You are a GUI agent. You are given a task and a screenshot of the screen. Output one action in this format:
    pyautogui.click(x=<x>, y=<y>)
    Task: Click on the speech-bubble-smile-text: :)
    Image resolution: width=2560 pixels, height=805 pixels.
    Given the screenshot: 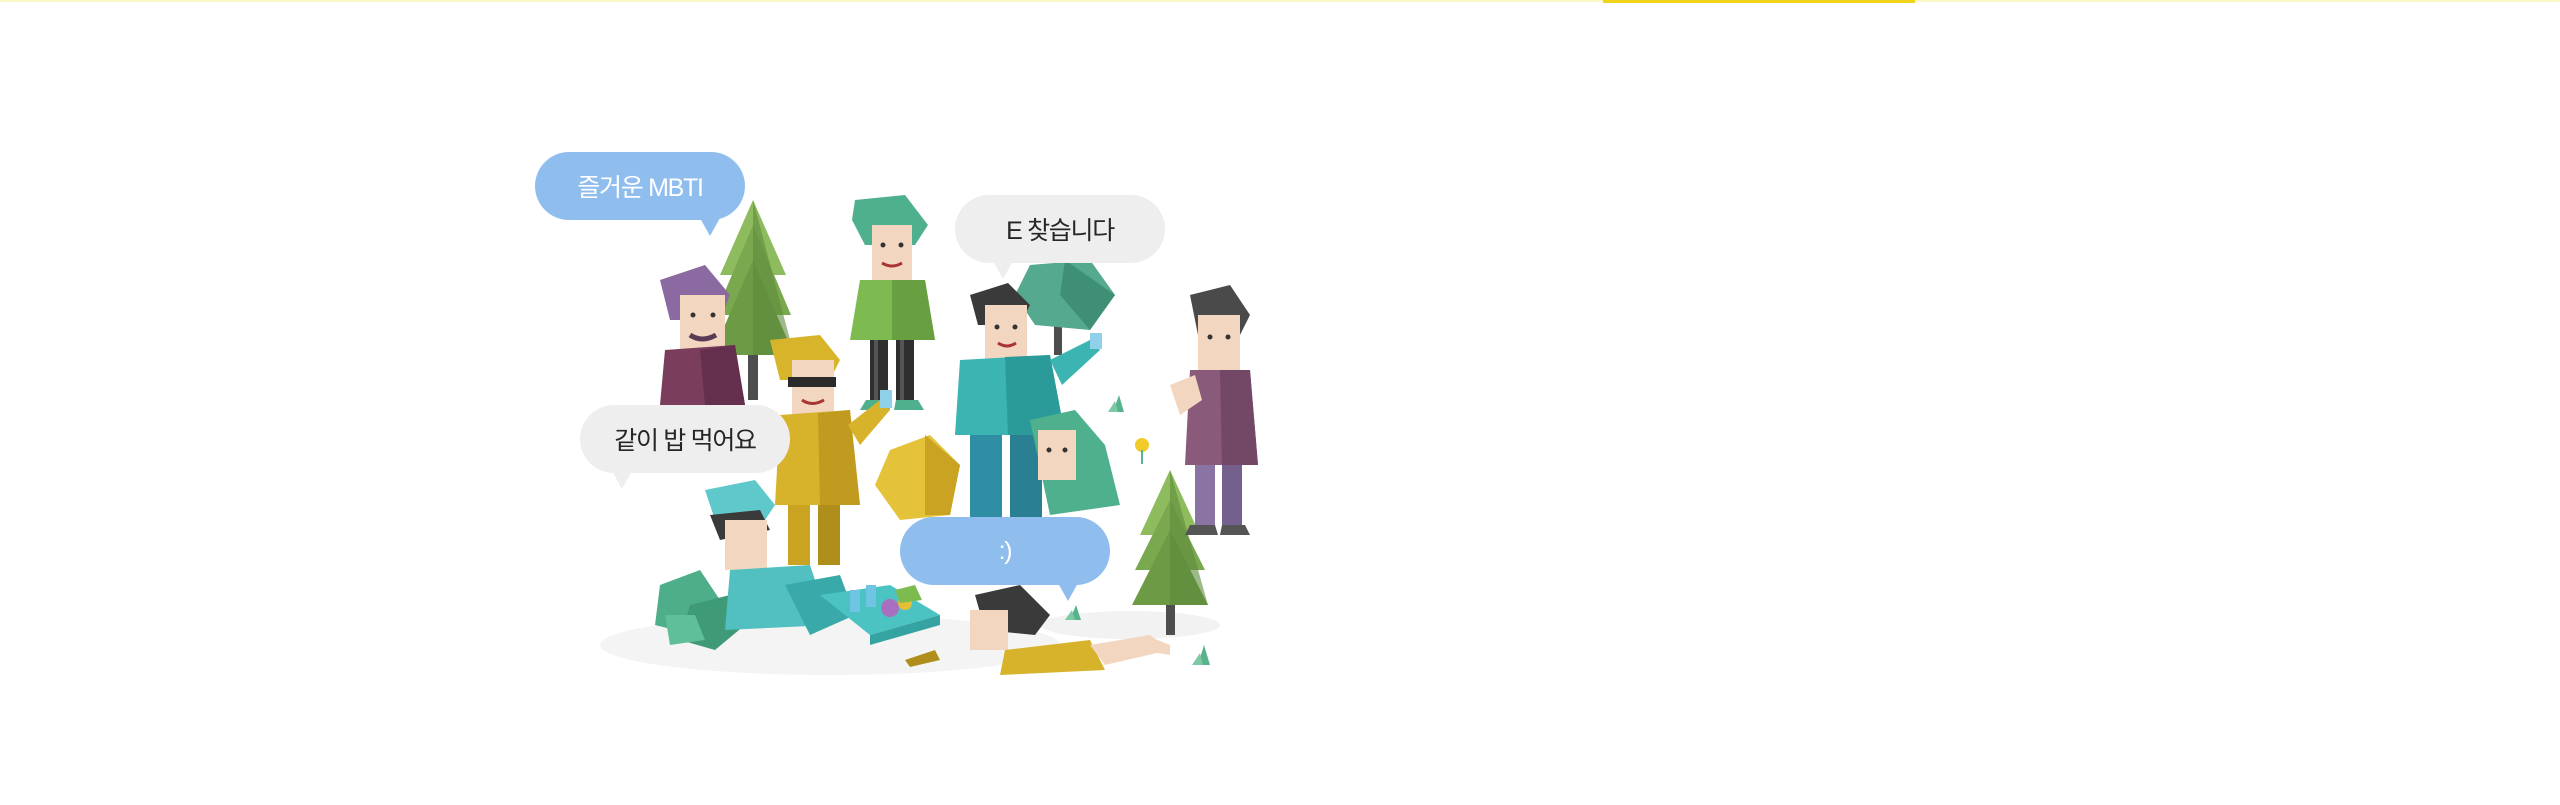 What is the action you would take?
    pyautogui.click(x=1005, y=550)
    